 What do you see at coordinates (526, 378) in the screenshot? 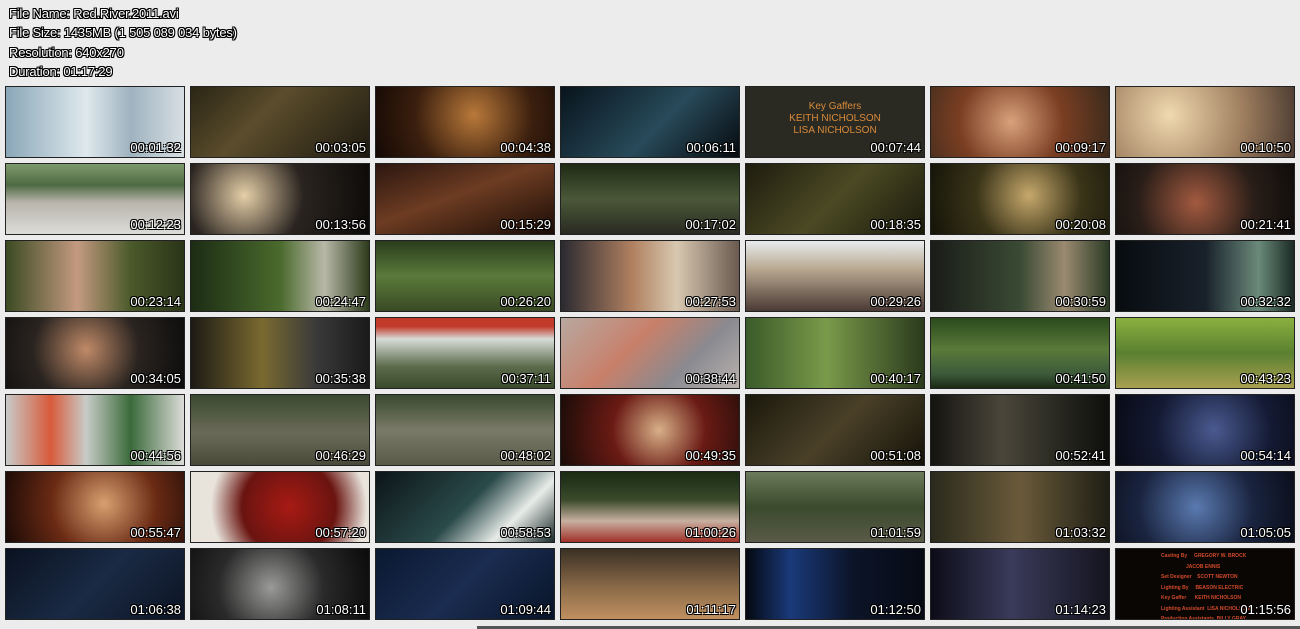
I see `timestamp-label: 00:37:11` at bounding box center [526, 378].